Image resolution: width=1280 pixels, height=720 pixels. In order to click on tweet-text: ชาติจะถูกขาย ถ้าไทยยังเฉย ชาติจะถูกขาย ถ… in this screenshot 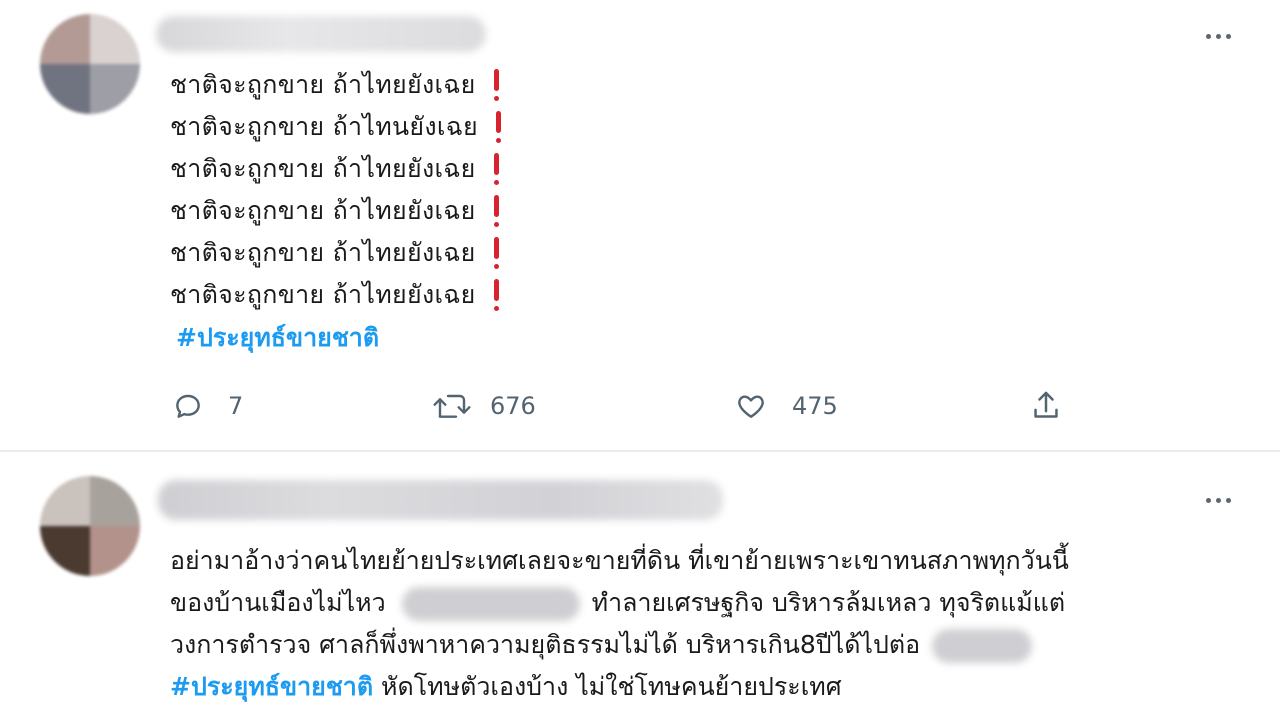, I will do `click(336, 190)`.